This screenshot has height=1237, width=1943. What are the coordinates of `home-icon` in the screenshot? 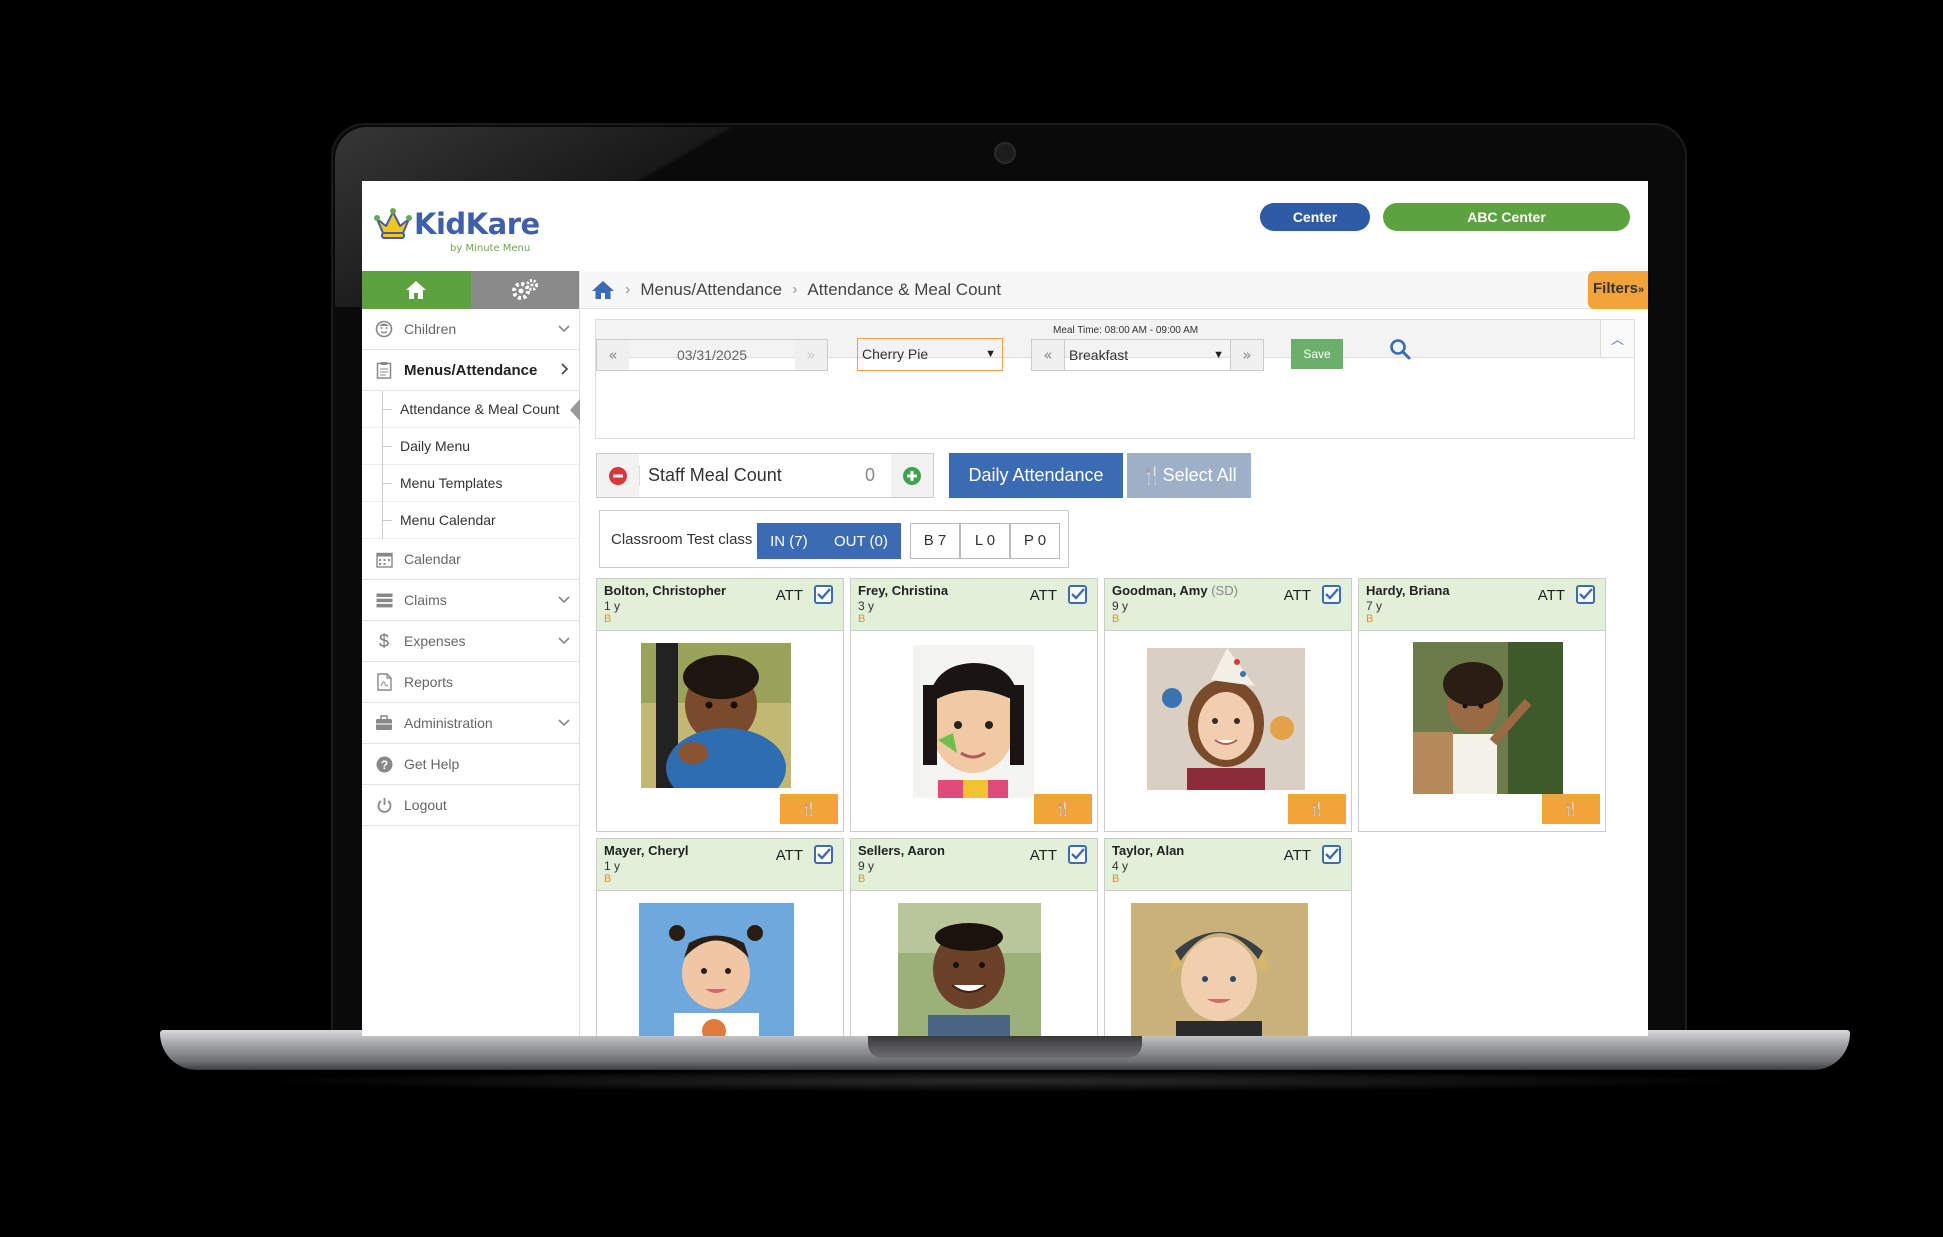 It's located at (603, 290).